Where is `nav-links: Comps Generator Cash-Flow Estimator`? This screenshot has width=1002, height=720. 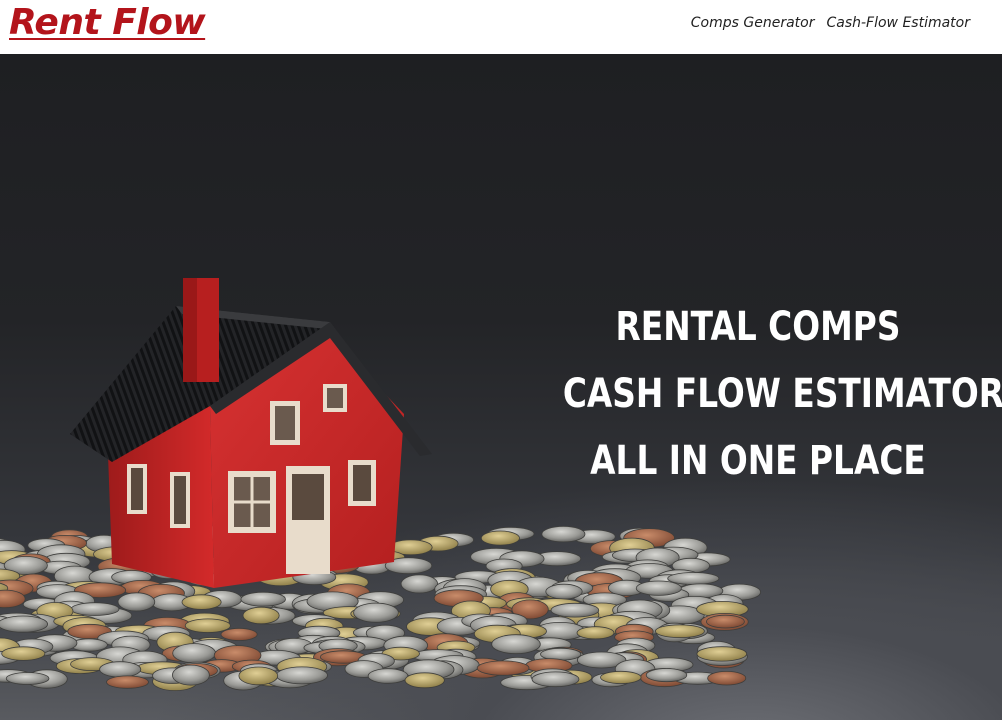
nav-links: Comps Generator Cash-Flow Estimator is located at coordinates (830, 23).